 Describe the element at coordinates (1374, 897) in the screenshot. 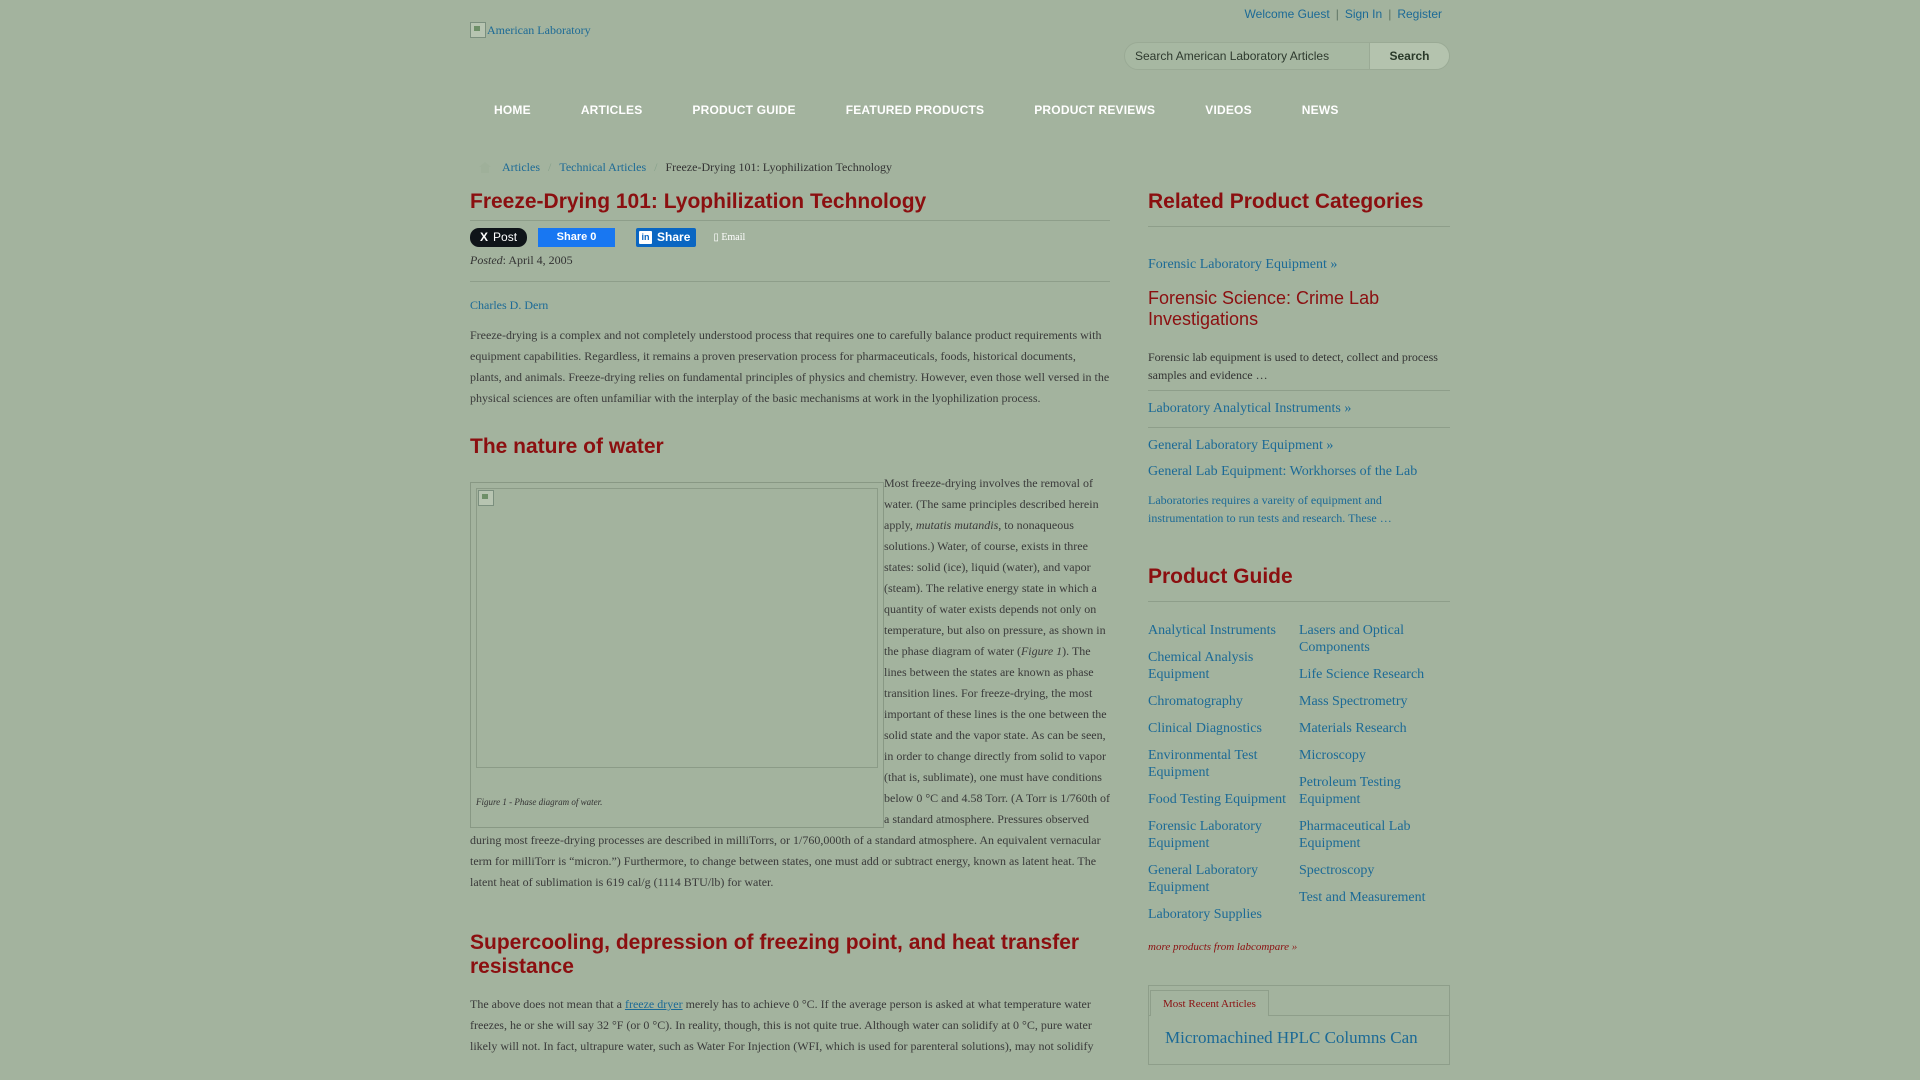

I see `product-guide-link: Test and Measurement` at that location.